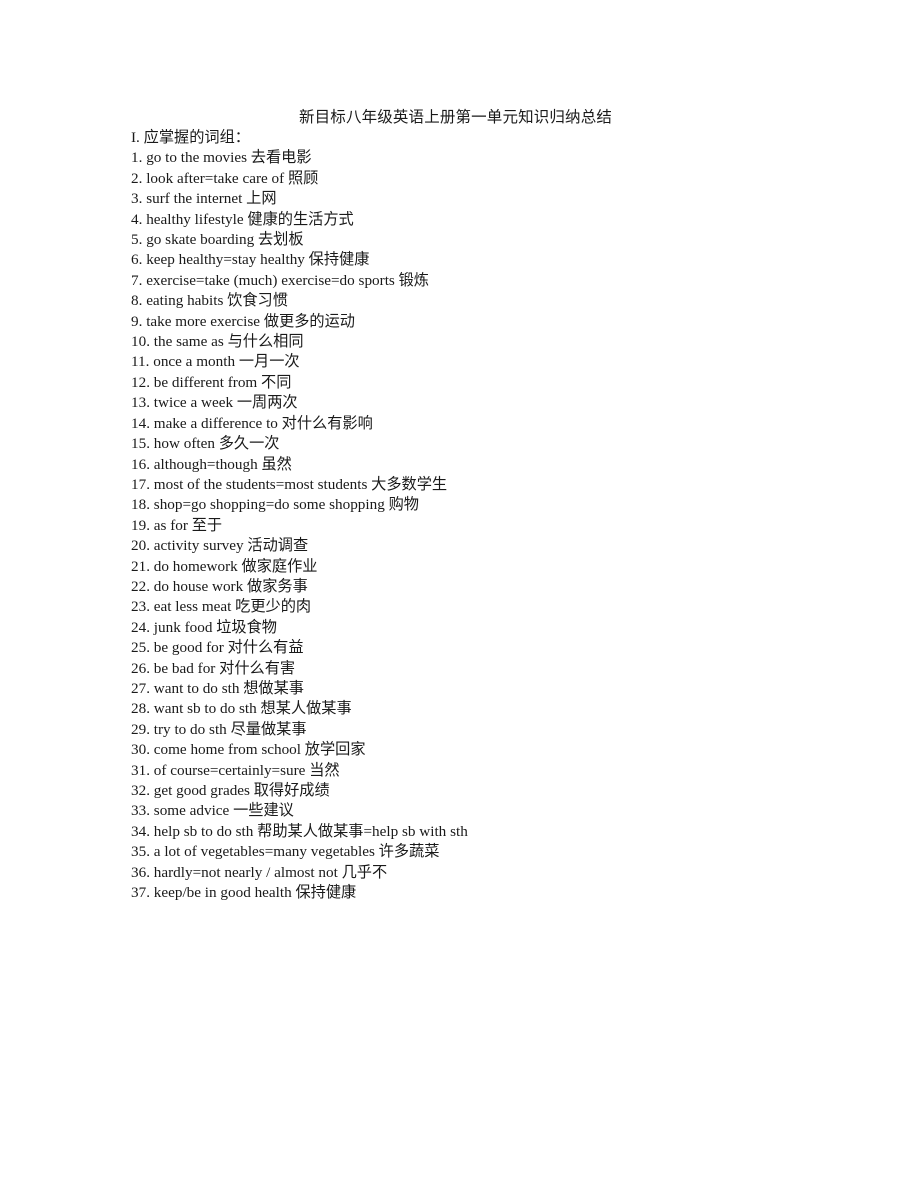 This screenshot has height=1191, width=920. Describe the element at coordinates (481, 607) in the screenshot. I see `vocab-list-item: 23. eat less meat 吃更少的肉` at that location.